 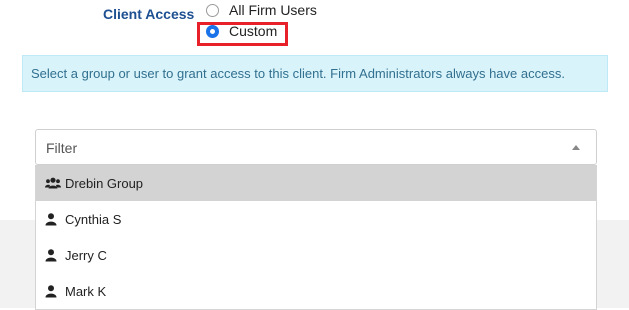 I want to click on dropdown-item-drebin-group: Drebin Group, so click(x=316, y=183).